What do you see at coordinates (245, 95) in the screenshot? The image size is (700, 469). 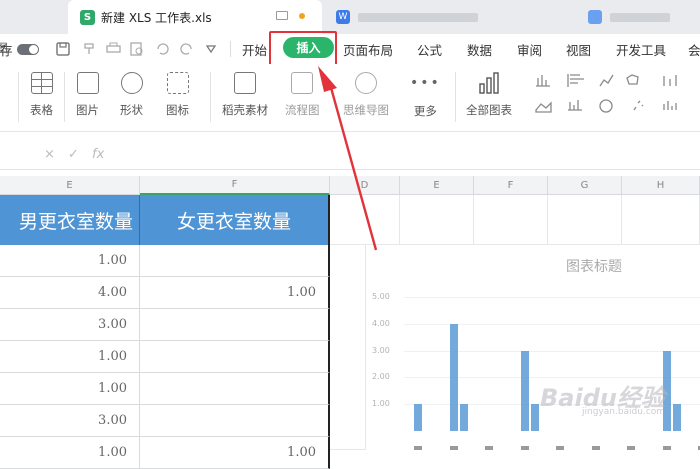 I see `ribbon-docer-material: 稻壳素材` at bounding box center [245, 95].